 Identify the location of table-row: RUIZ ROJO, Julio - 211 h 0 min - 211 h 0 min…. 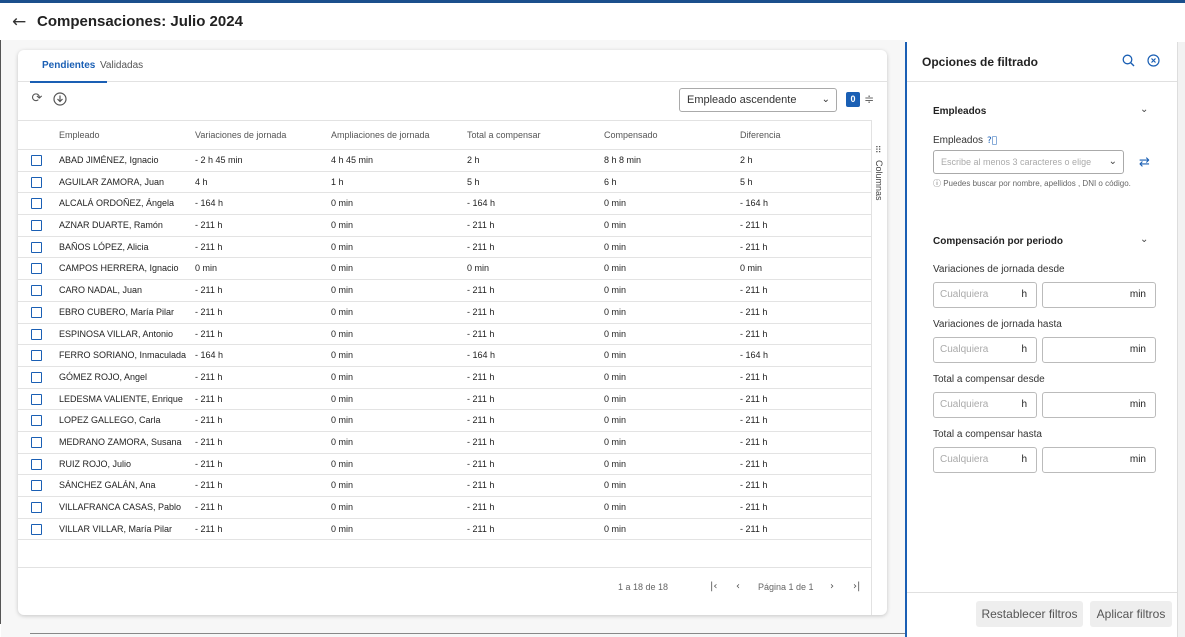
(444, 465).